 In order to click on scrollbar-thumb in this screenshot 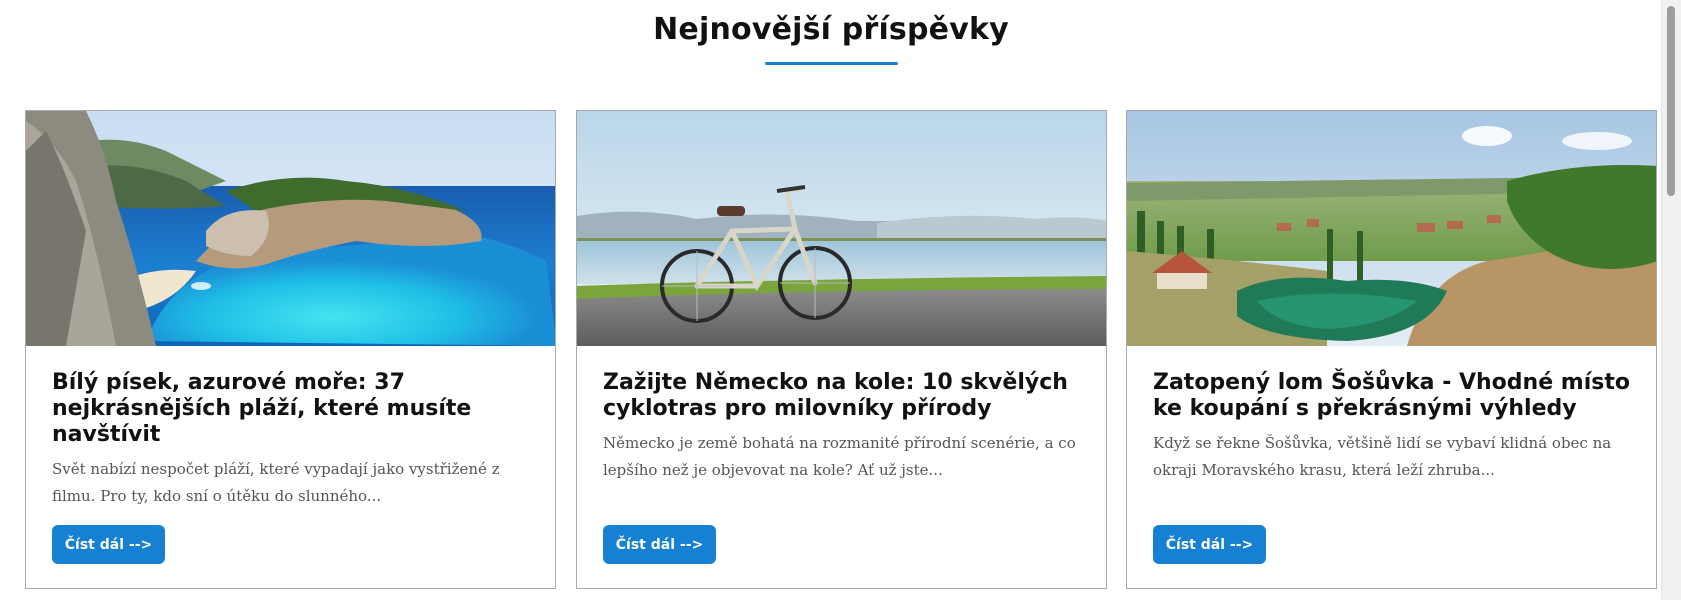, I will do `click(1671, 101)`.